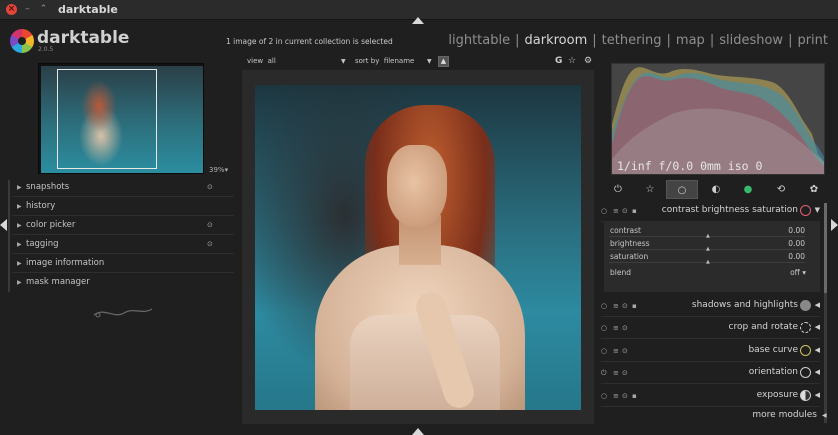 Image resolution: width=838 pixels, height=435 pixels. I want to click on module-crop-and-rotate: ○ ≡ ⊙ crop and rotate ◀, so click(710, 328).